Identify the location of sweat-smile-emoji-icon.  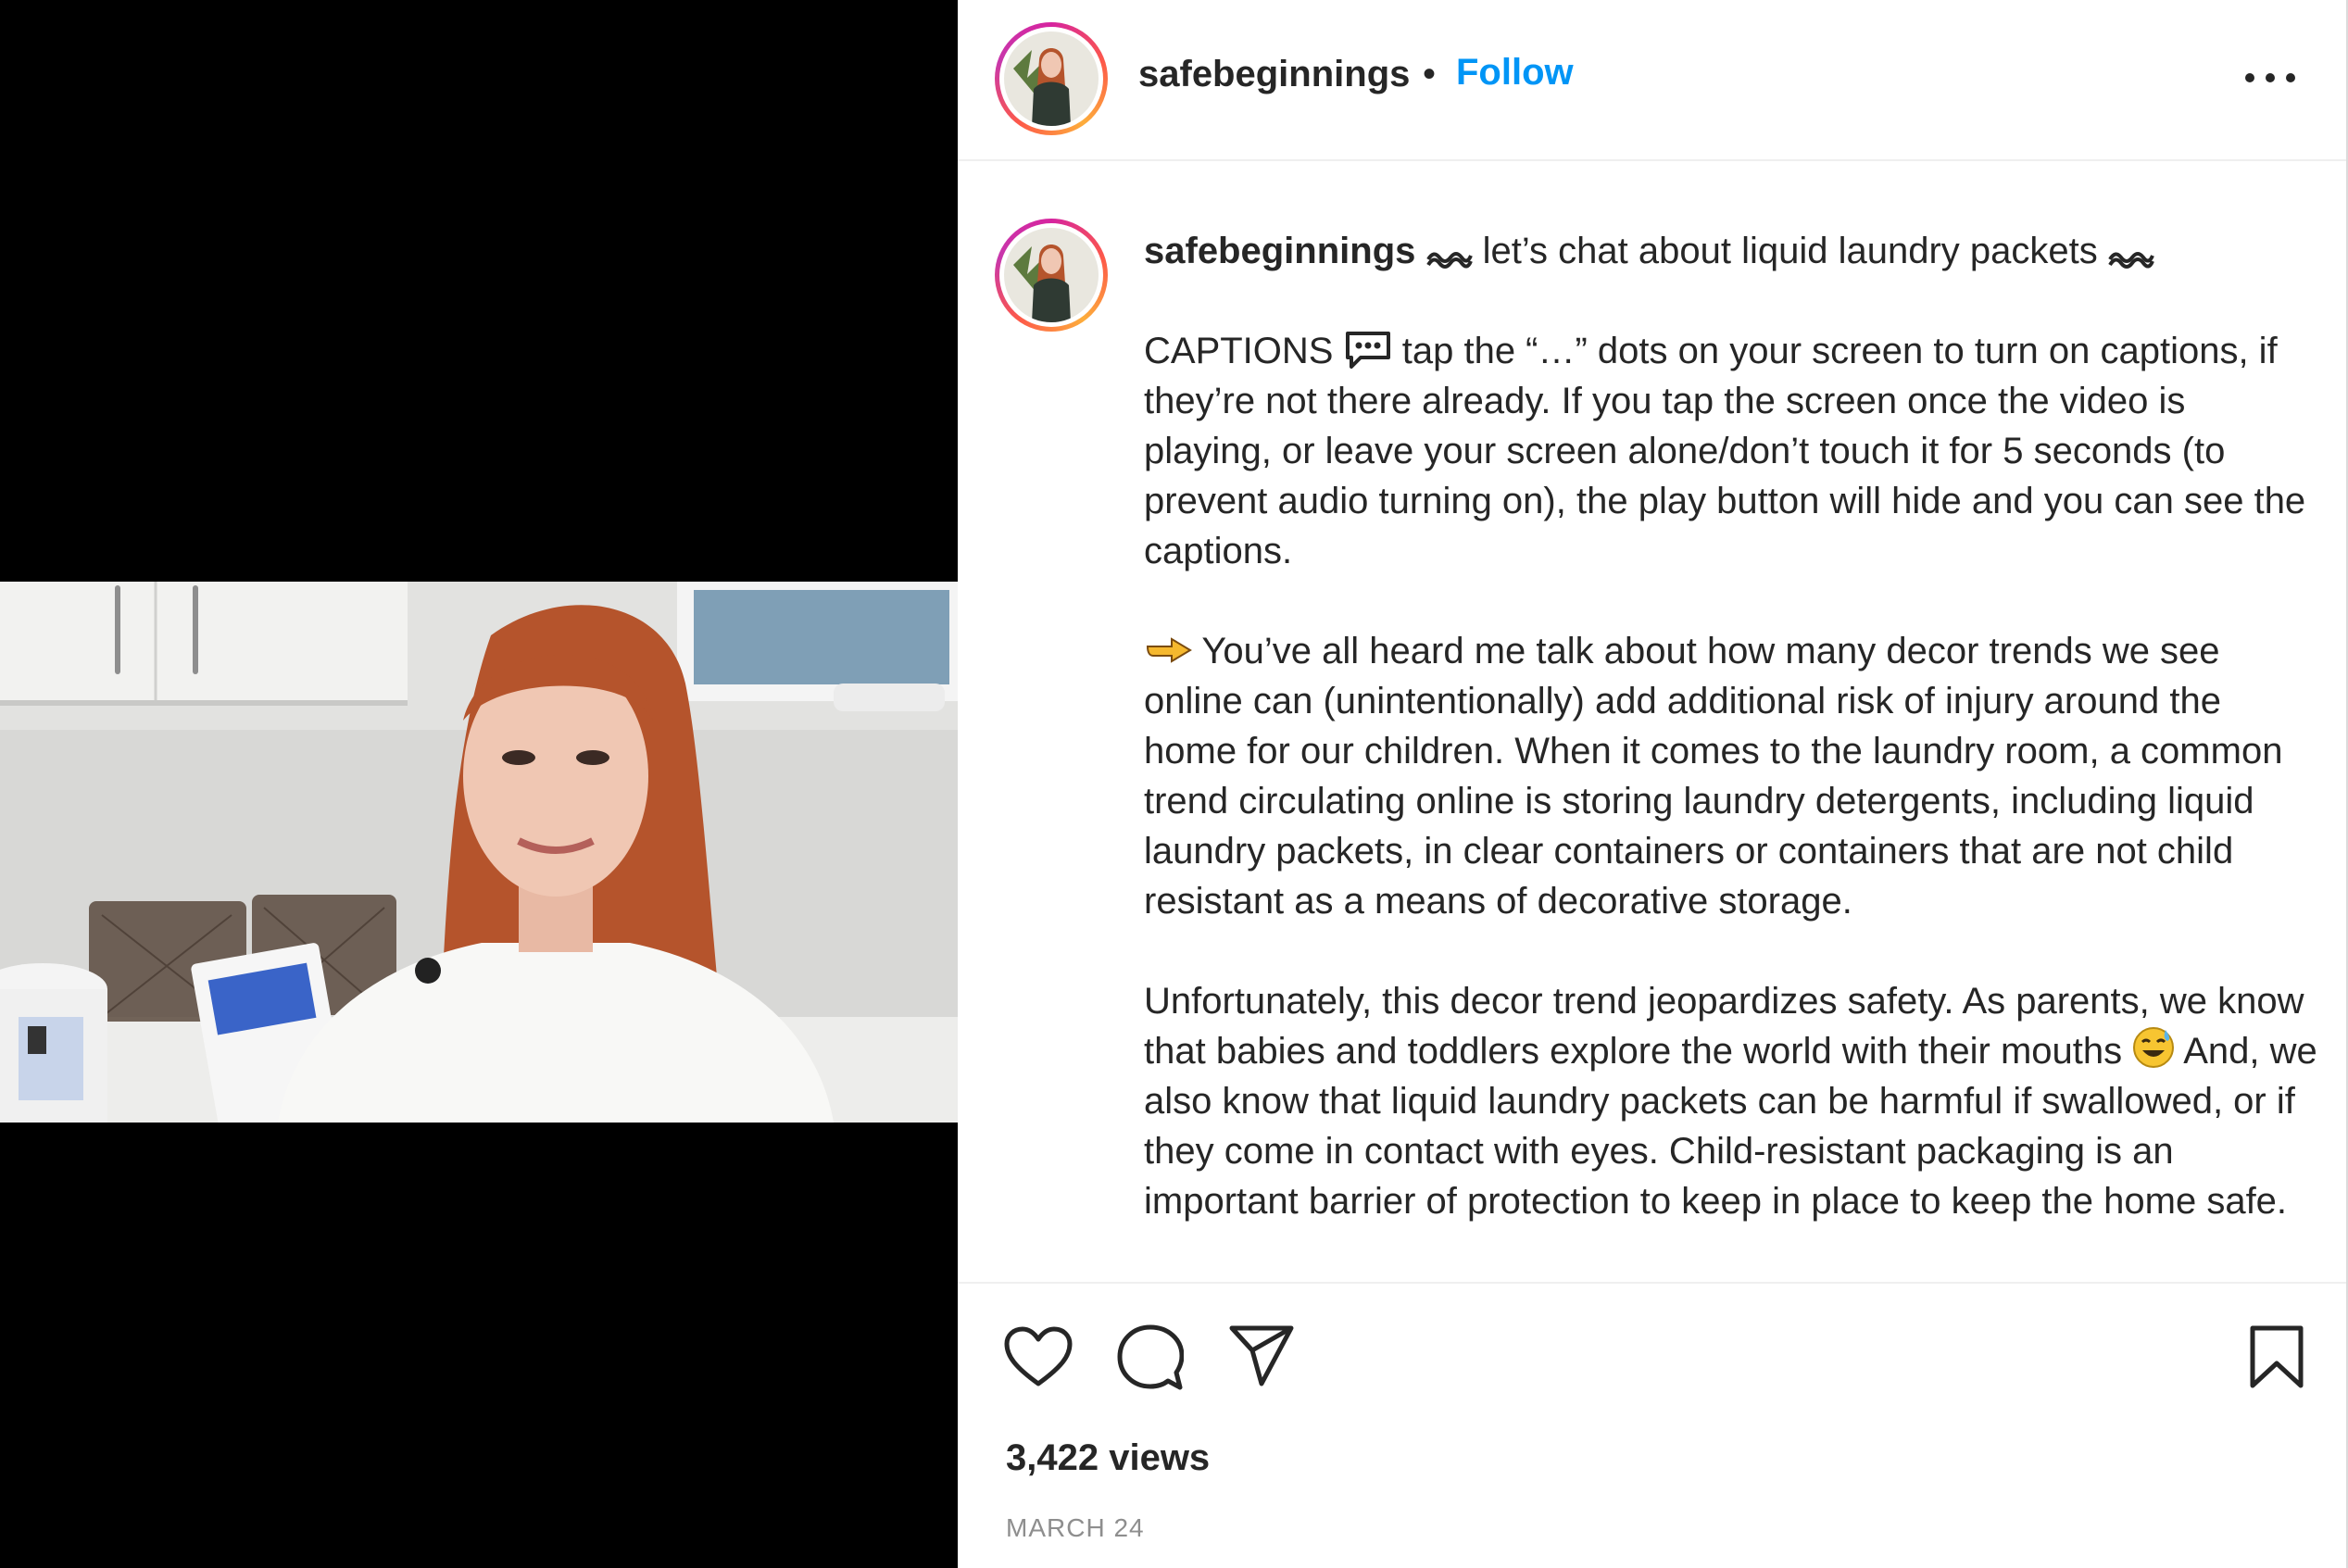
(2154, 1047).